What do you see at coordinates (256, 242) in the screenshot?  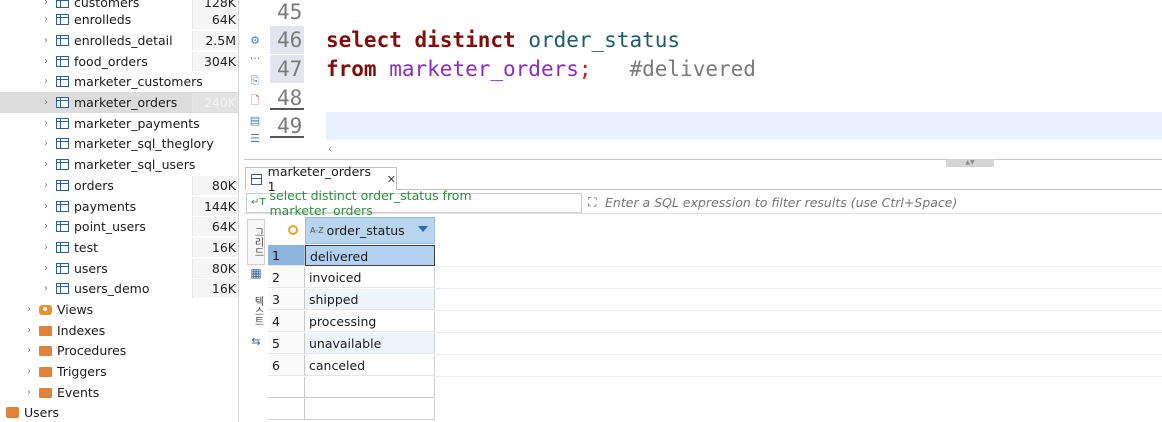 I see `grid-view-button: 그리드` at bounding box center [256, 242].